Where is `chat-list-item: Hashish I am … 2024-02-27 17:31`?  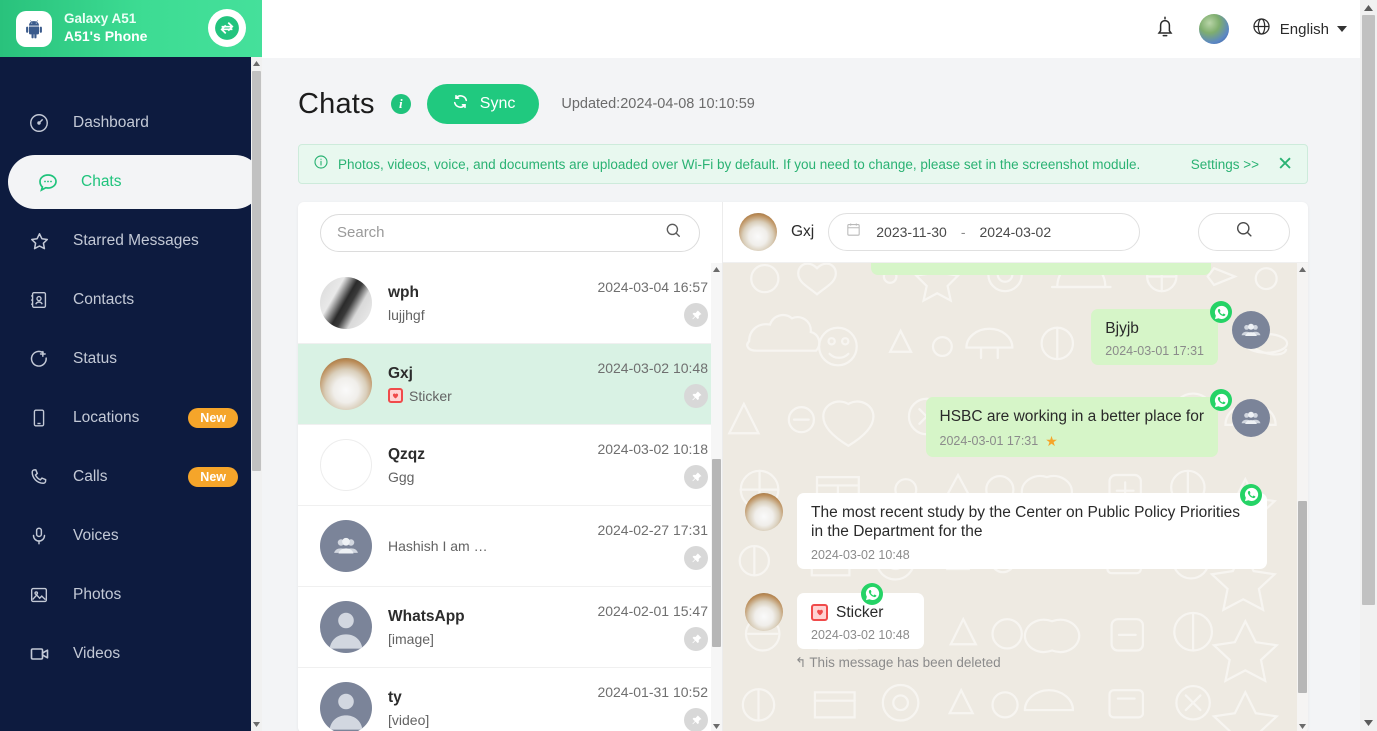
chat-list-item: Hashish I am … 2024-02-27 17:31 is located at coordinates (510, 546).